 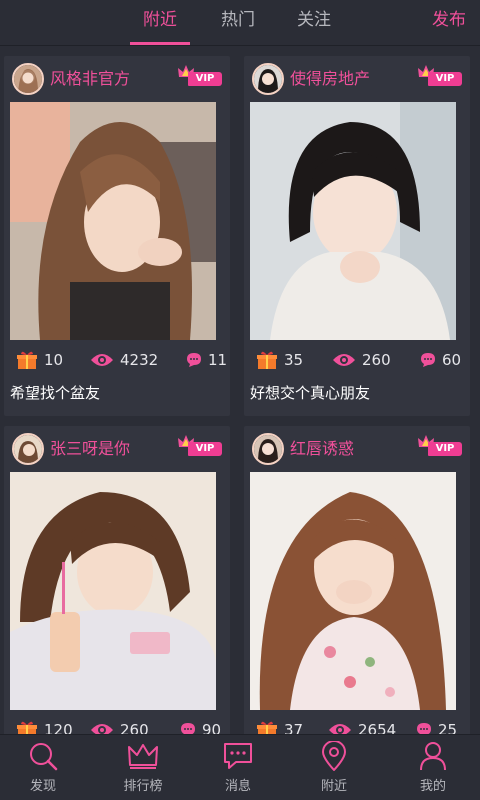 I want to click on search-icon, so click(x=44, y=757).